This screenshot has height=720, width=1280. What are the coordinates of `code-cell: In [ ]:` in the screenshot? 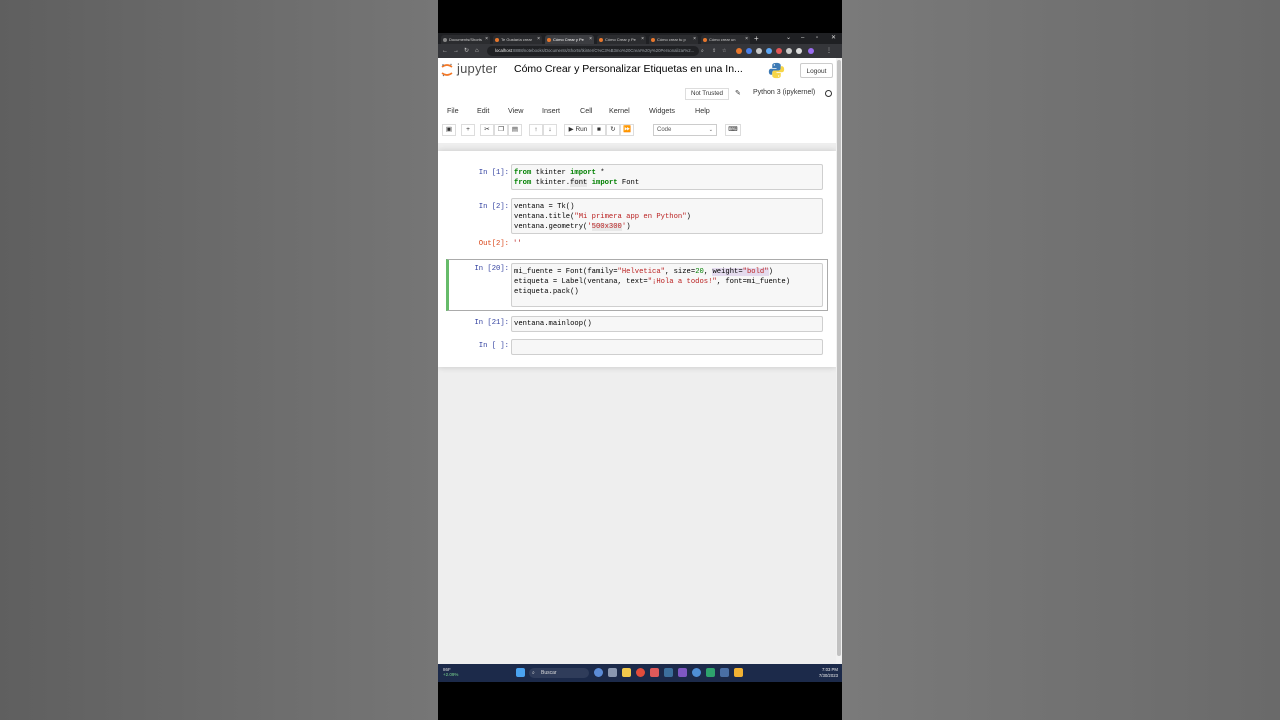 It's located at (637, 347).